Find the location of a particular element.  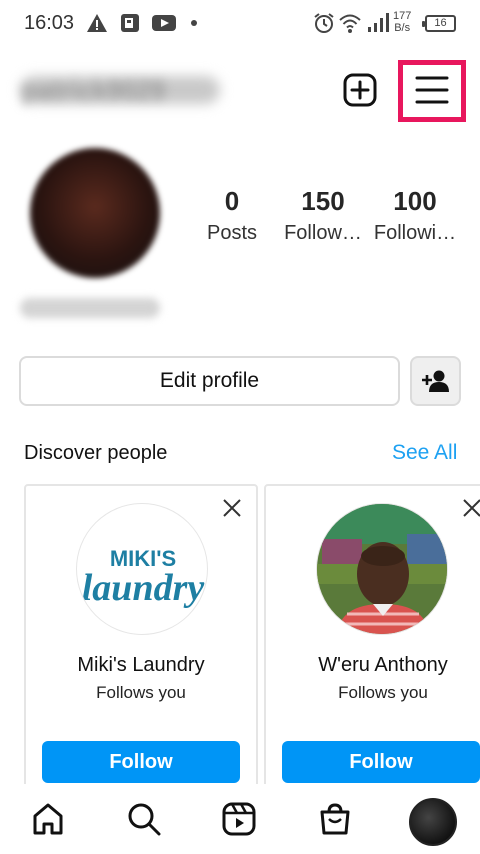

signal-icon is located at coordinates (378, 22).